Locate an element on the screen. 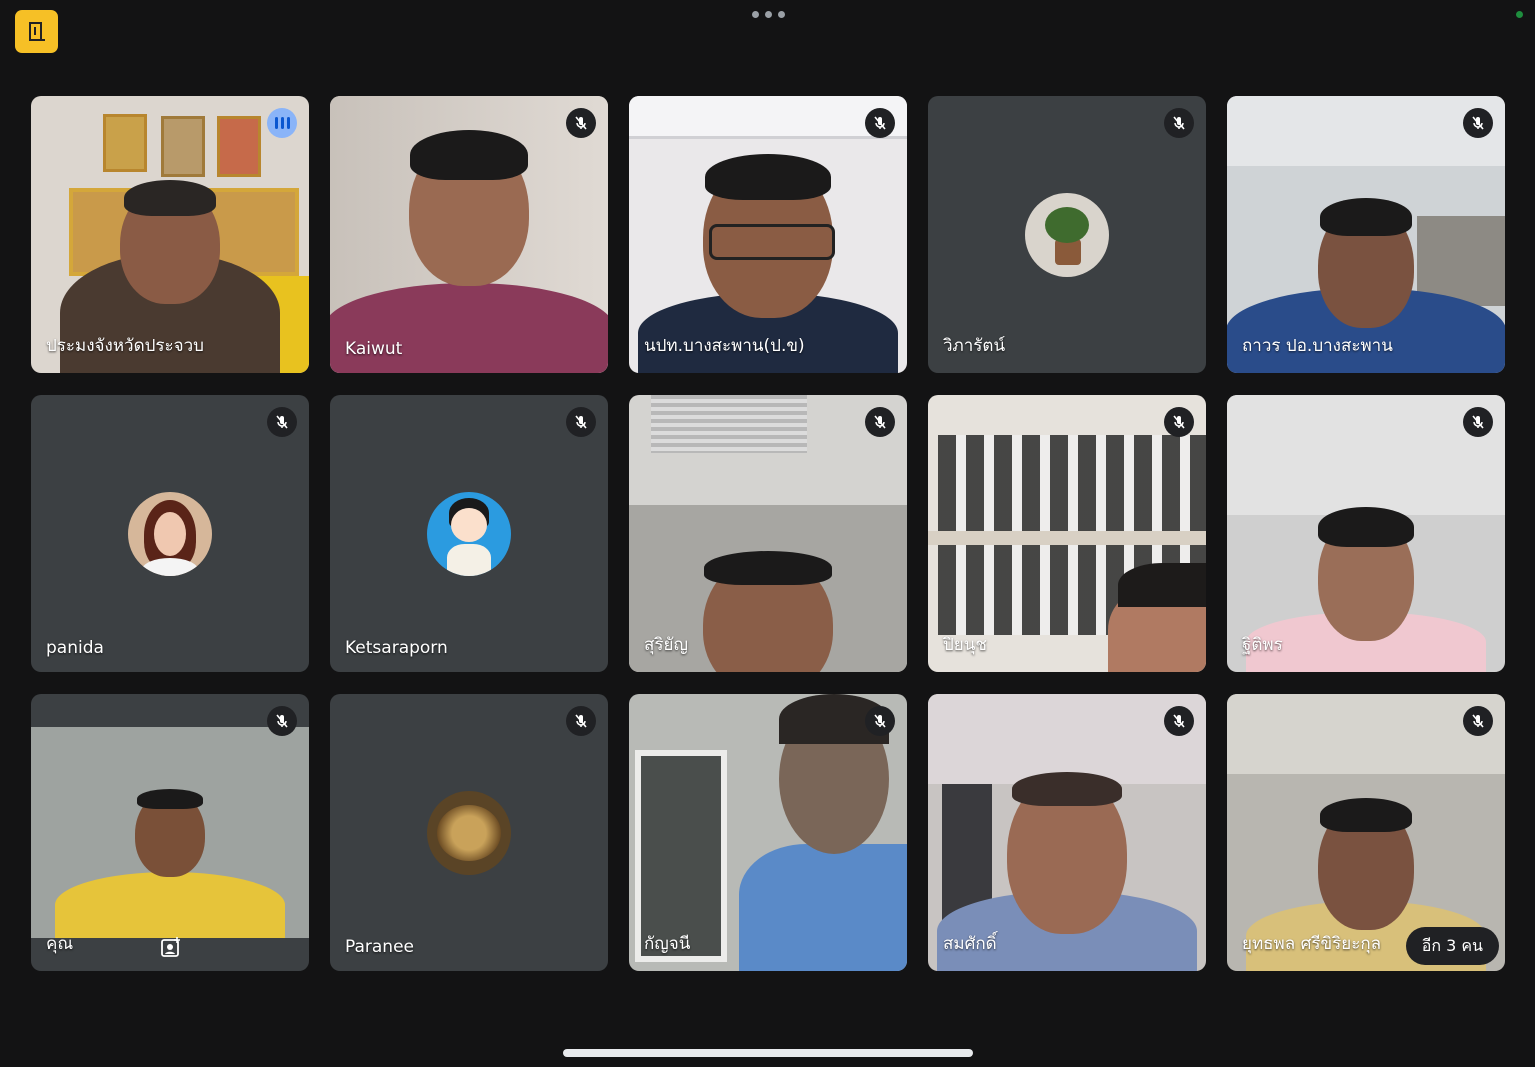 Image resolution: width=1535 pixels, height=1067 pixels. participant-tile: กัญจนี is located at coordinates (768, 832).